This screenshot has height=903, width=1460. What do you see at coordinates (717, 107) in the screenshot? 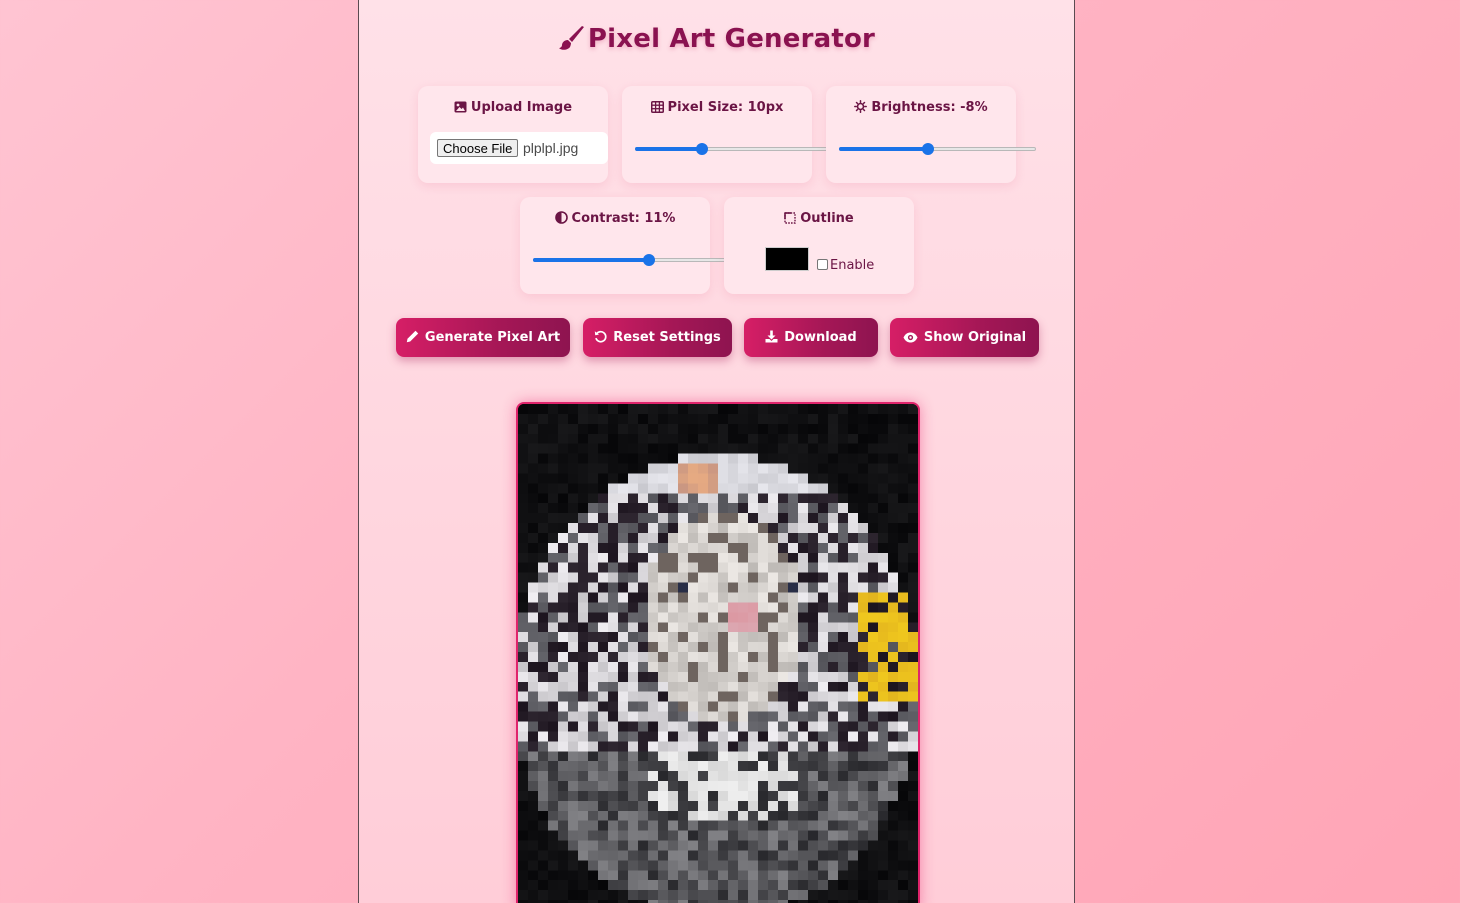
I see `pixel-size-label: Pixel Size: 10px` at bounding box center [717, 107].